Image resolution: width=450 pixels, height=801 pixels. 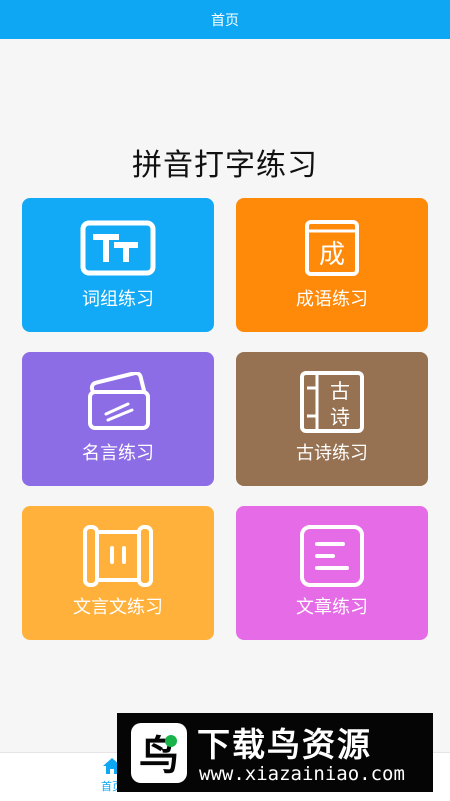 I want to click on poem-book-icon: 古 诗, so click(x=332, y=402).